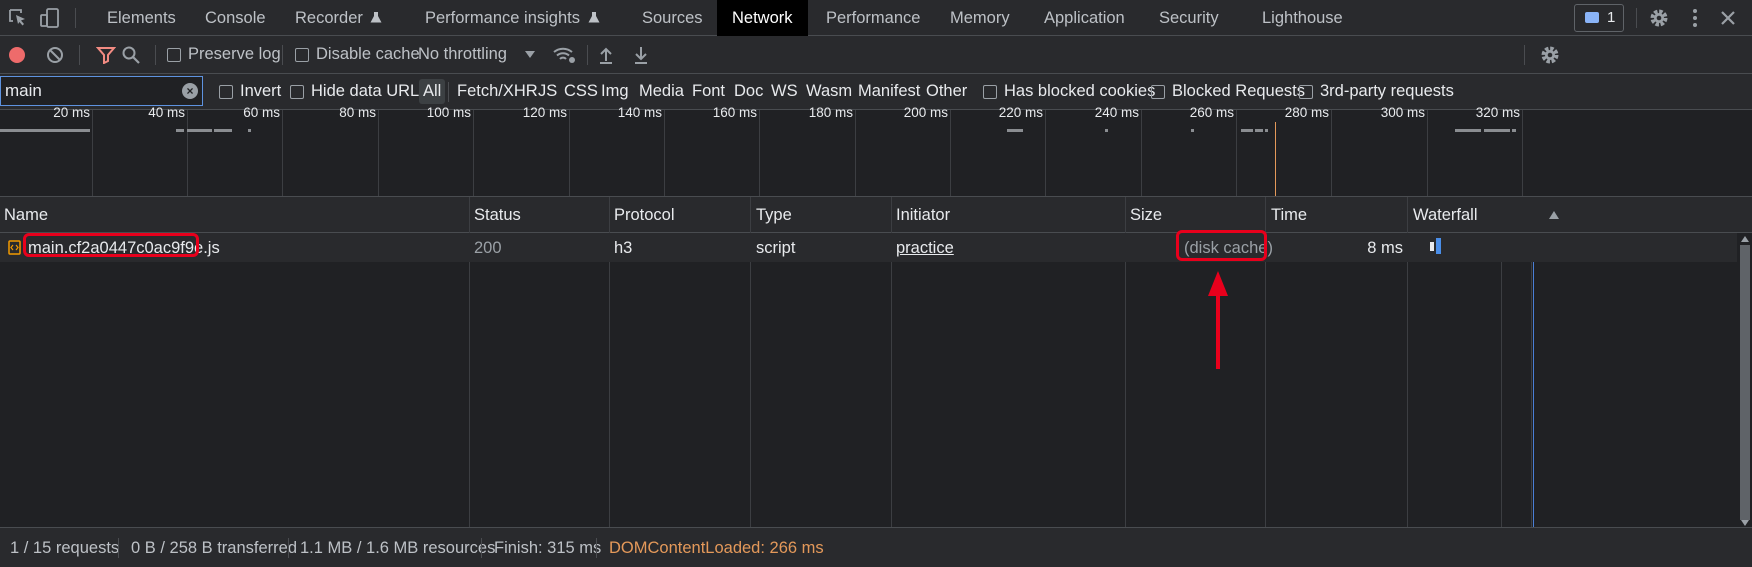 Image resolution: width=1752 pixels, height=567 pixels. Describe the element at coordinates (1146, 215) in the screenshot. I see `column-header-size: Size` at that location.